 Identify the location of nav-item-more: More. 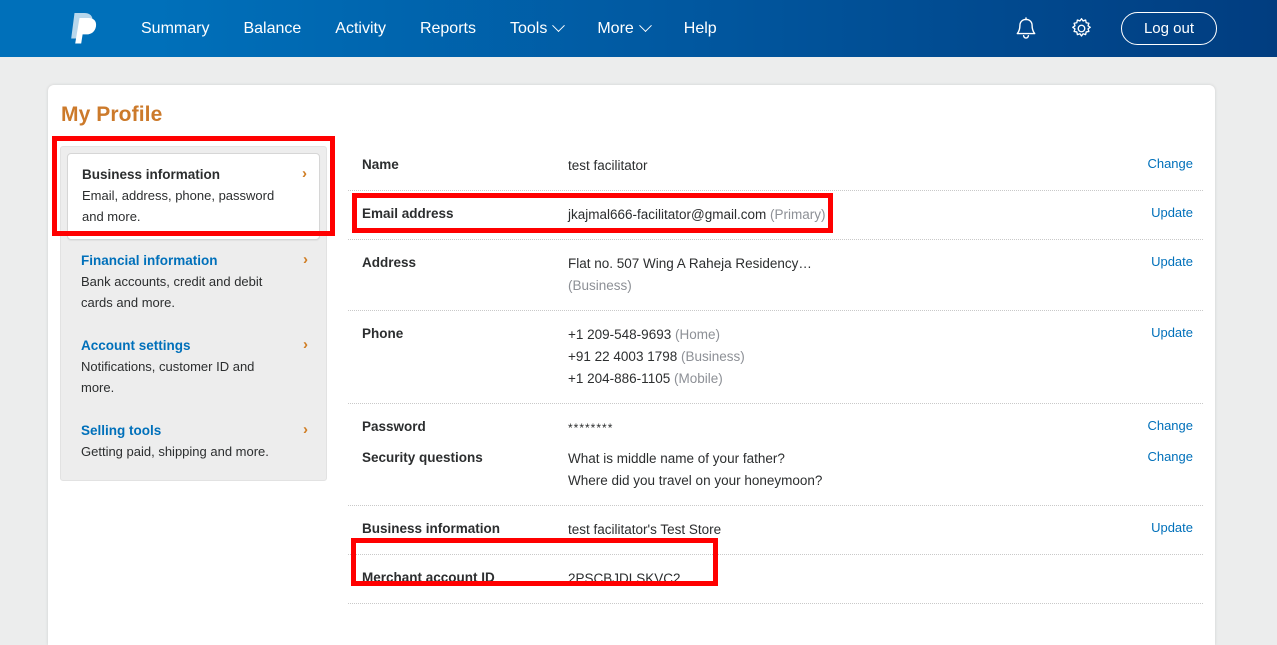
(623, 29).